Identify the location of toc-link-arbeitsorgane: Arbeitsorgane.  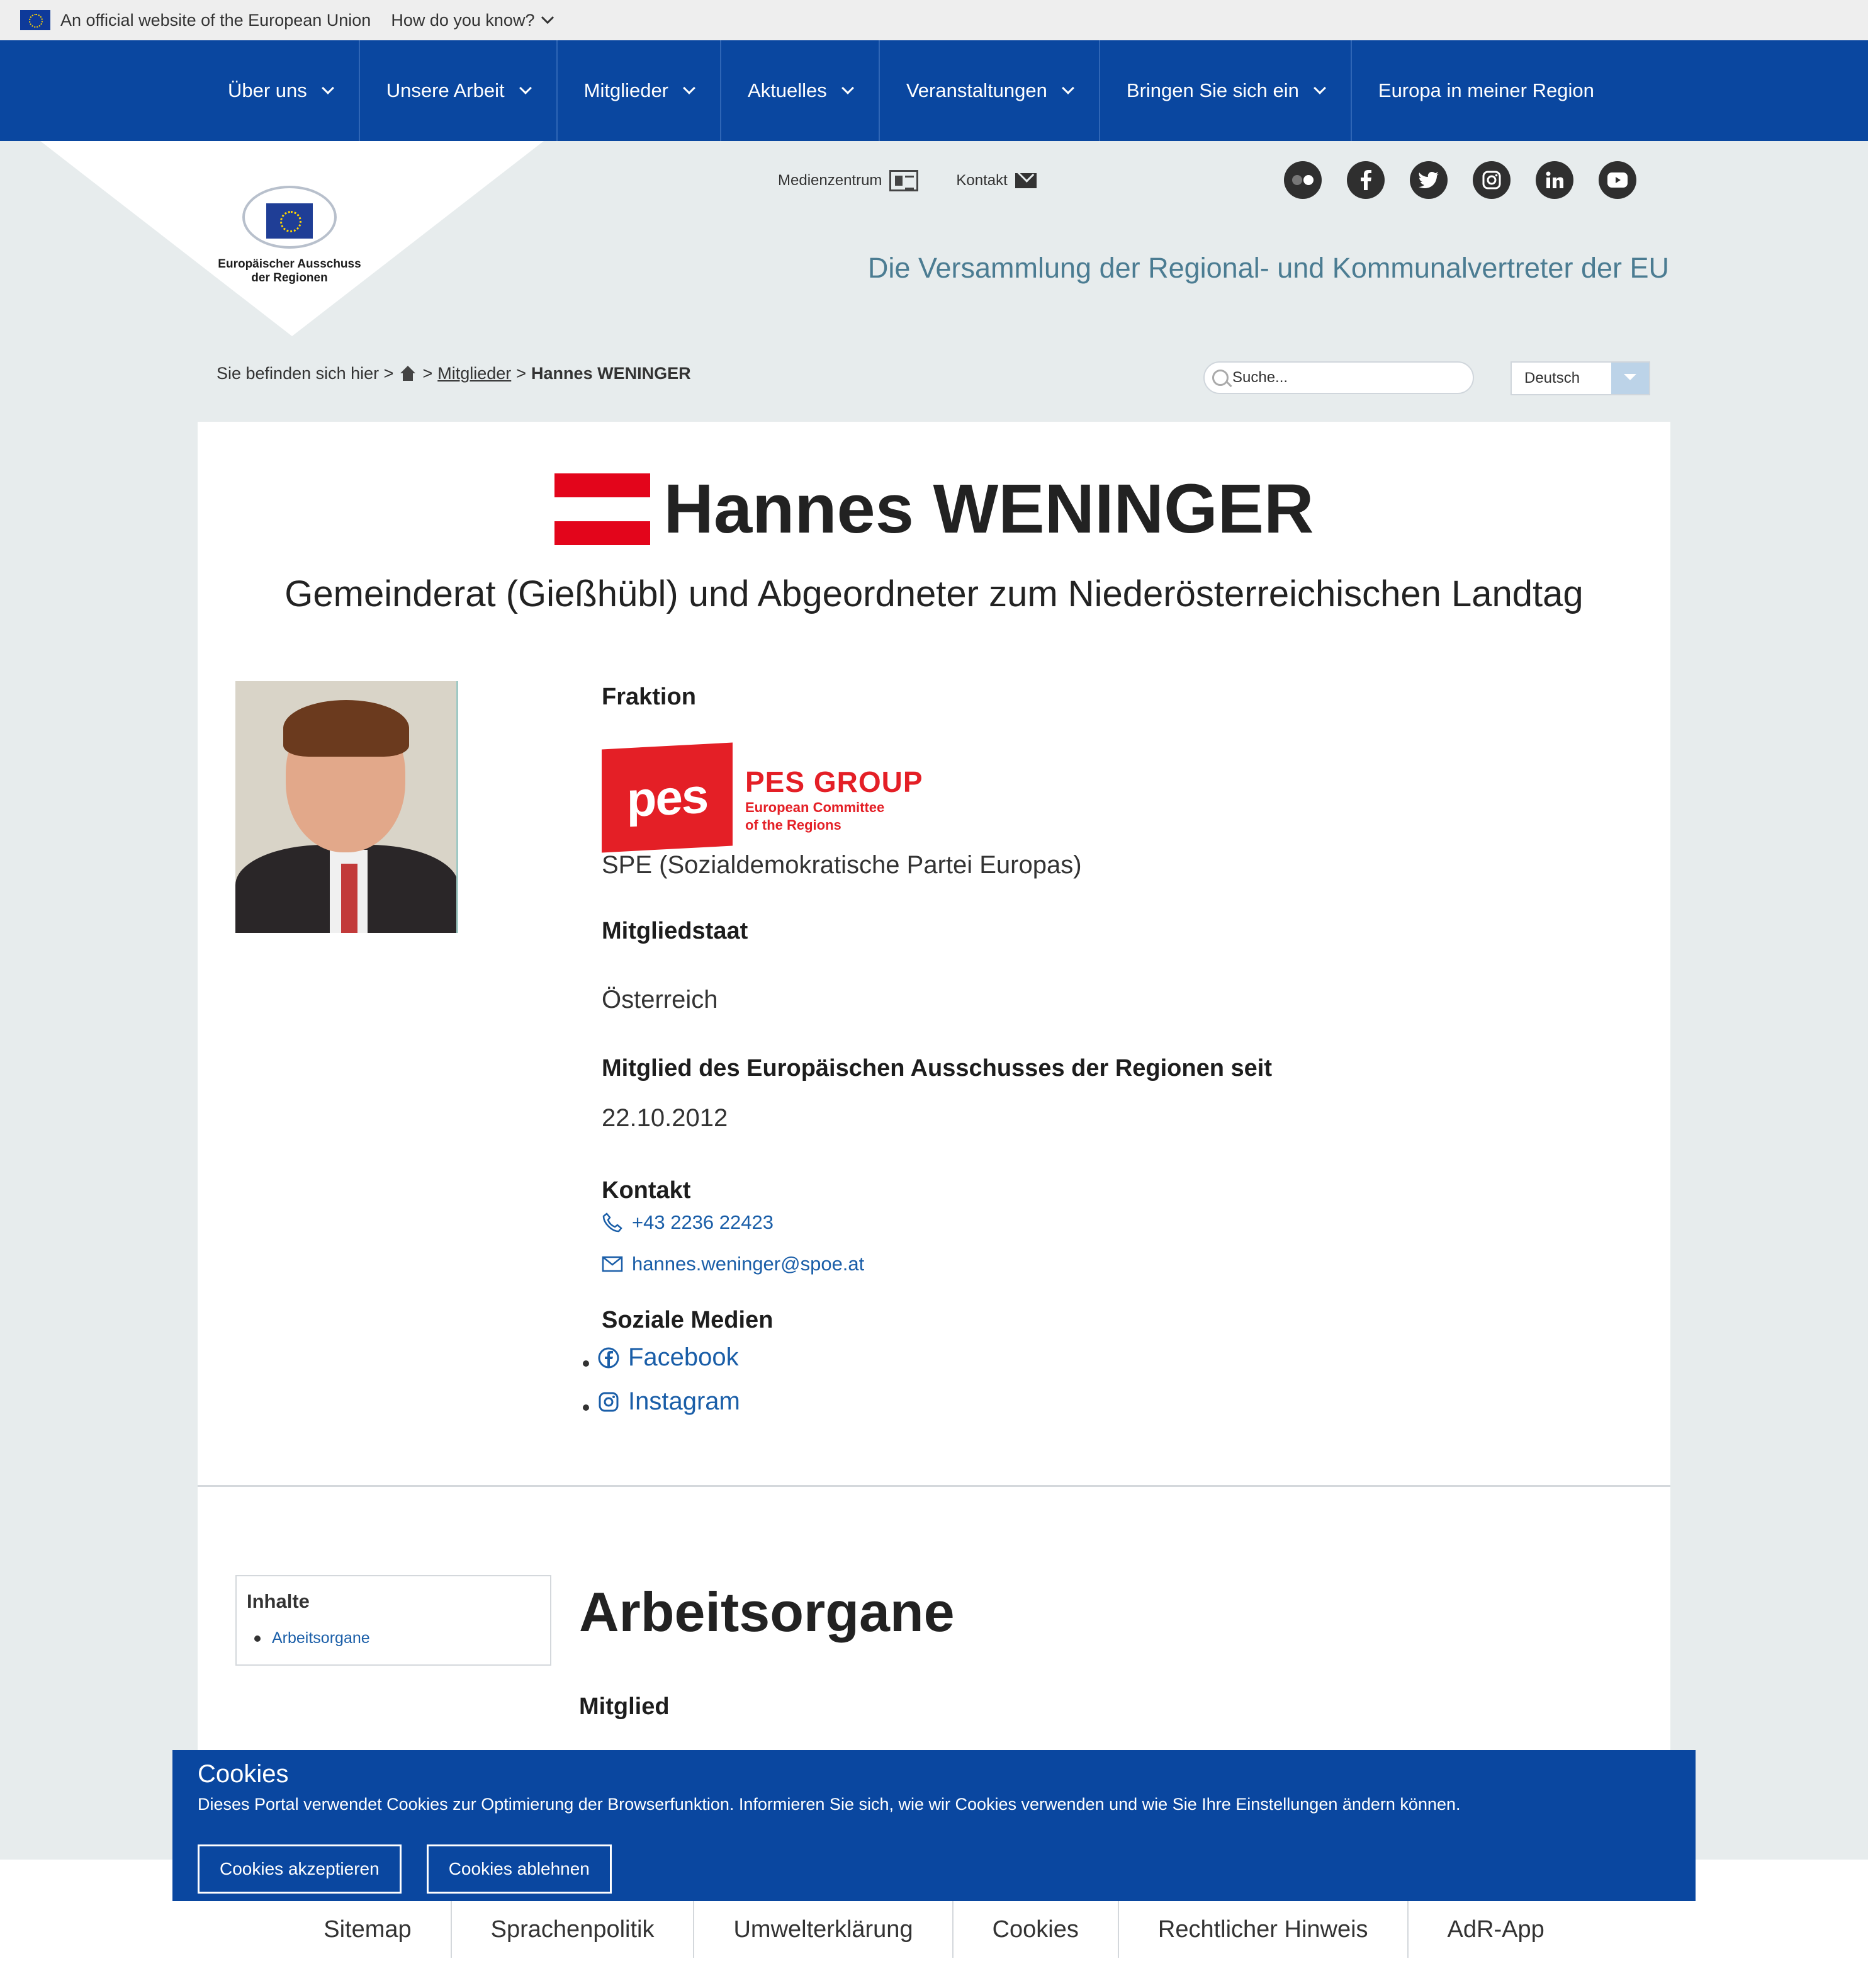
(321, 1638).